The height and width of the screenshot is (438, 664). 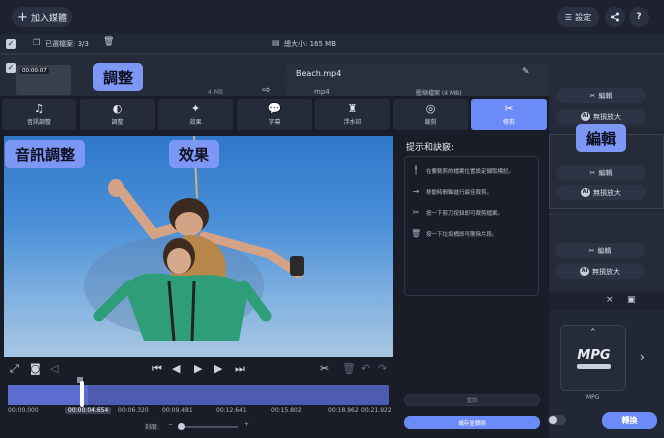 I want to click on tab-trim-label: 修剪, so click(x=508, y=122).